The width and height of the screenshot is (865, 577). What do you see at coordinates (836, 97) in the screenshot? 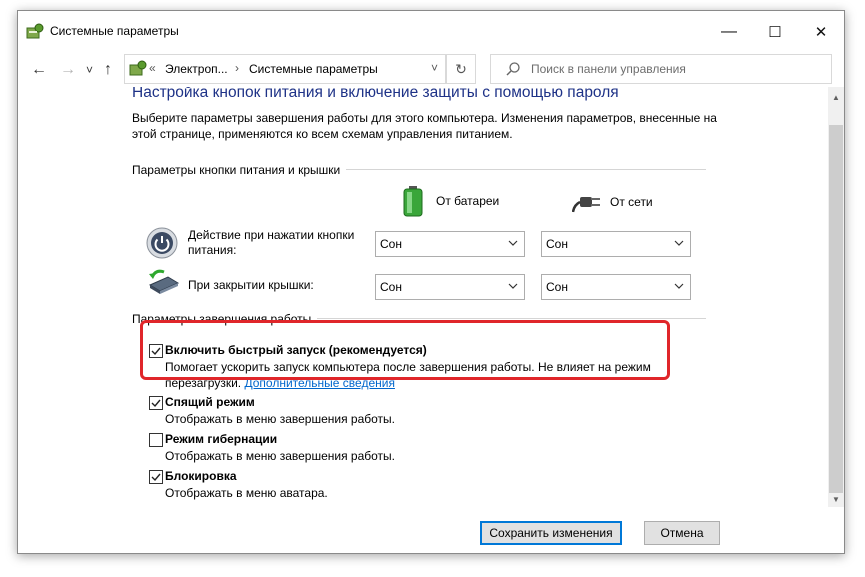
I see `scroll-up-icon: ▲` at bounding box center [836, 97].